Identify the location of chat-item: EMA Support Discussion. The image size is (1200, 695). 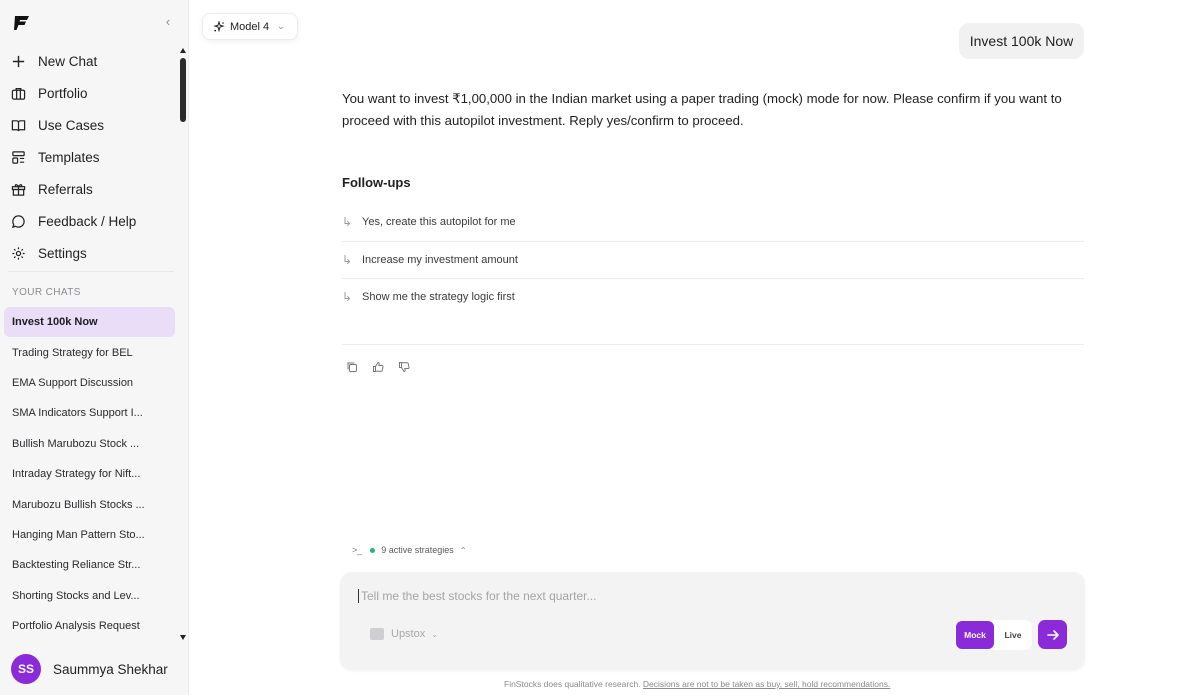
(89, 383).